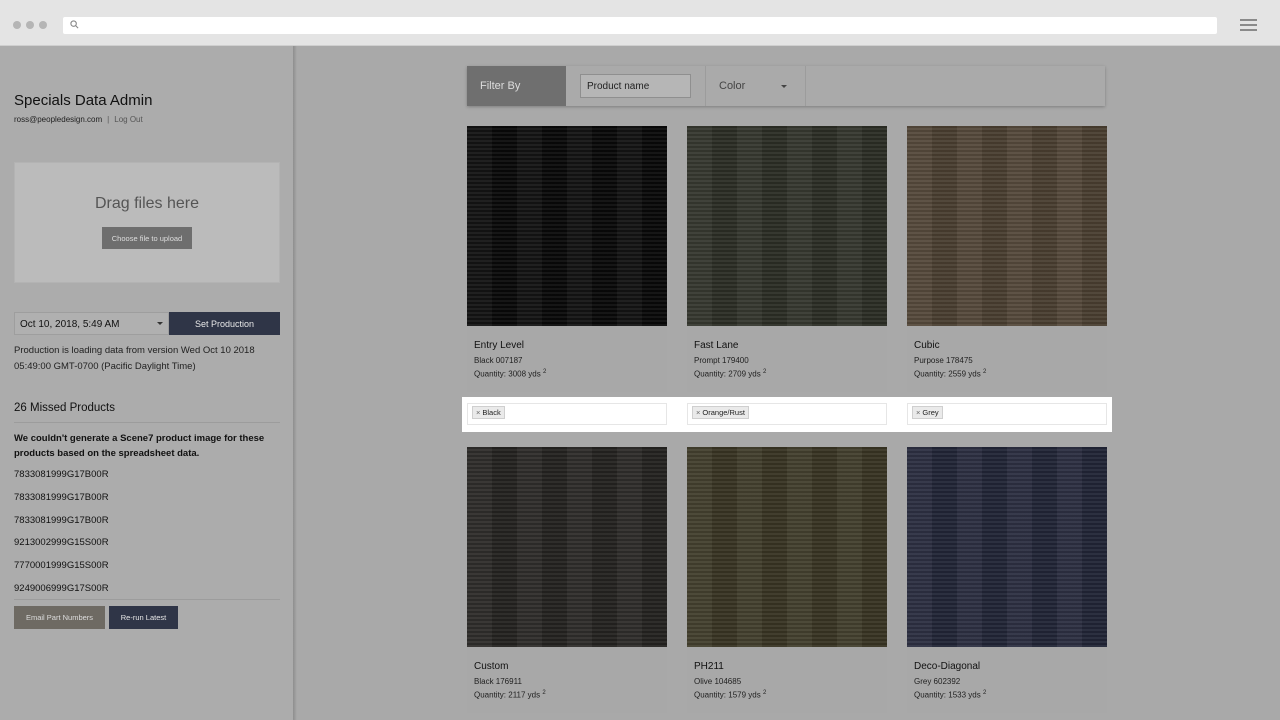 This screenshot has height=720, width=1280. I want to click on browser-chrome, so click(640, 23).